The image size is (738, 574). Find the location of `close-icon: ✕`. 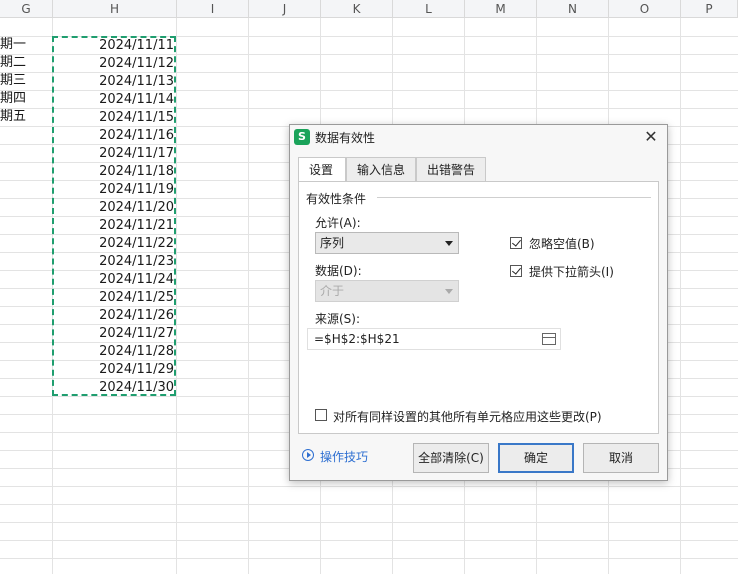

close-icon: ✕ is located at coordinates (651, 137).